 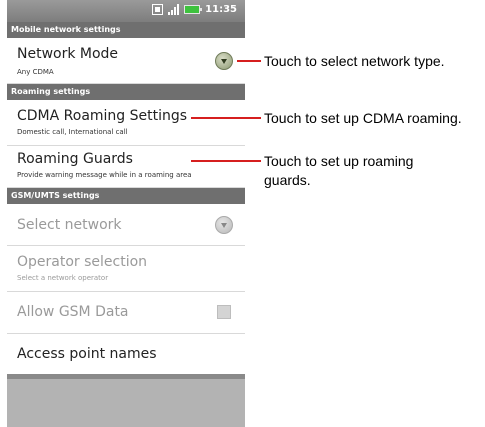 What do you see at coordinates (126, 225) in the screenshot?
I see `select-network-row: Select network` at bounding box center [126, 225].